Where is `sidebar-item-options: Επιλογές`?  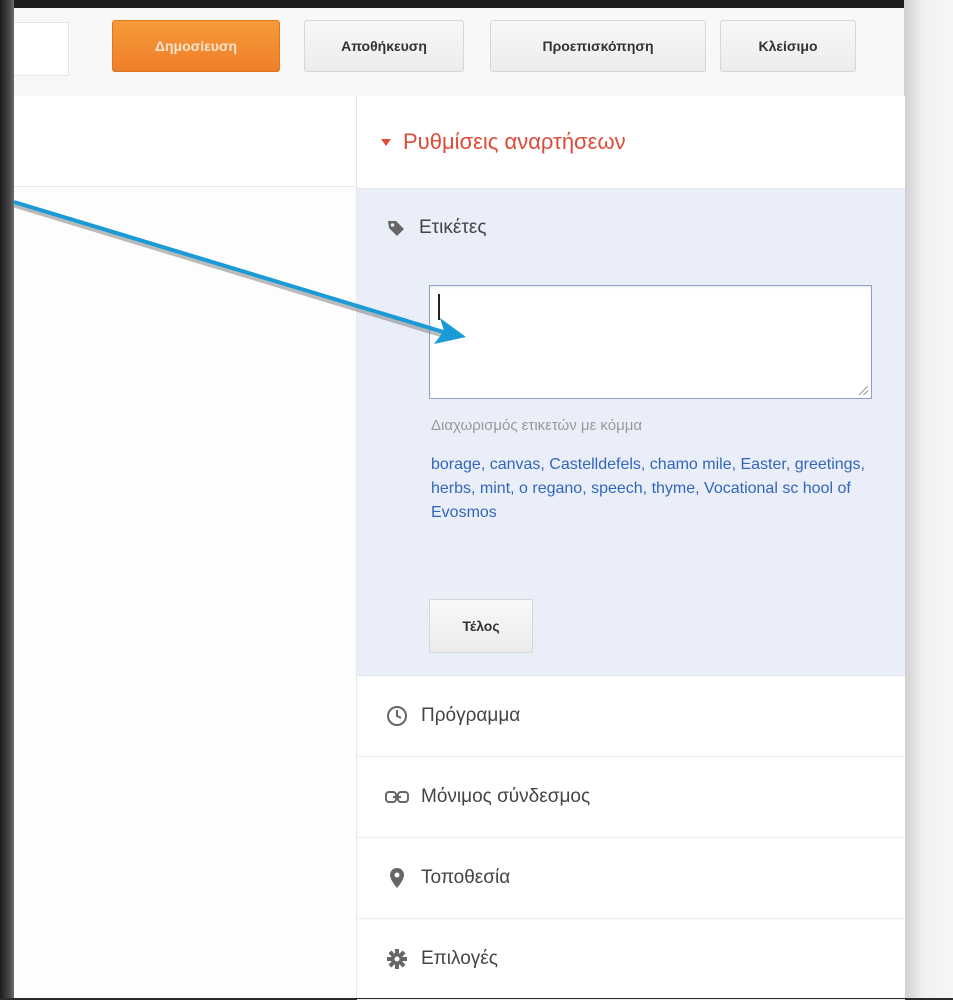 sidebar-item-options: Επιλογές is located at coordinates (631, 959).